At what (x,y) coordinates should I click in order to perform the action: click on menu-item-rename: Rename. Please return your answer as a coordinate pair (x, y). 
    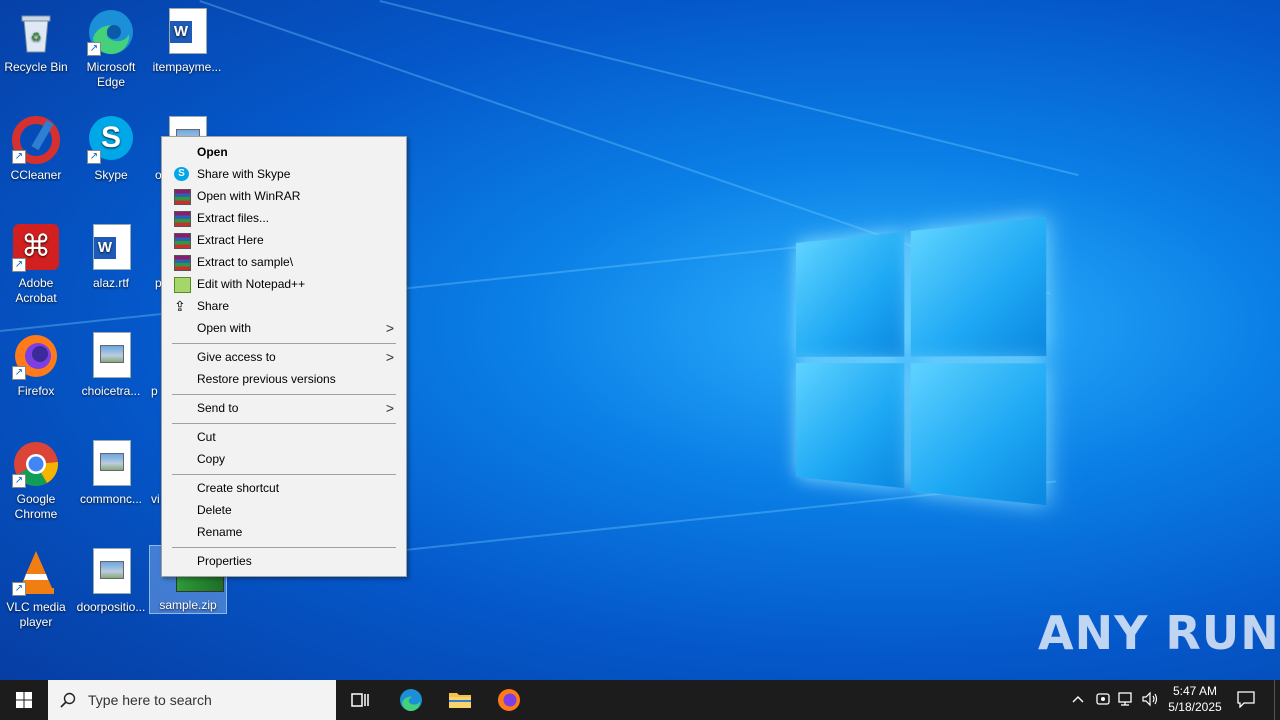
    Looking at the image, I should click on (284, 532).